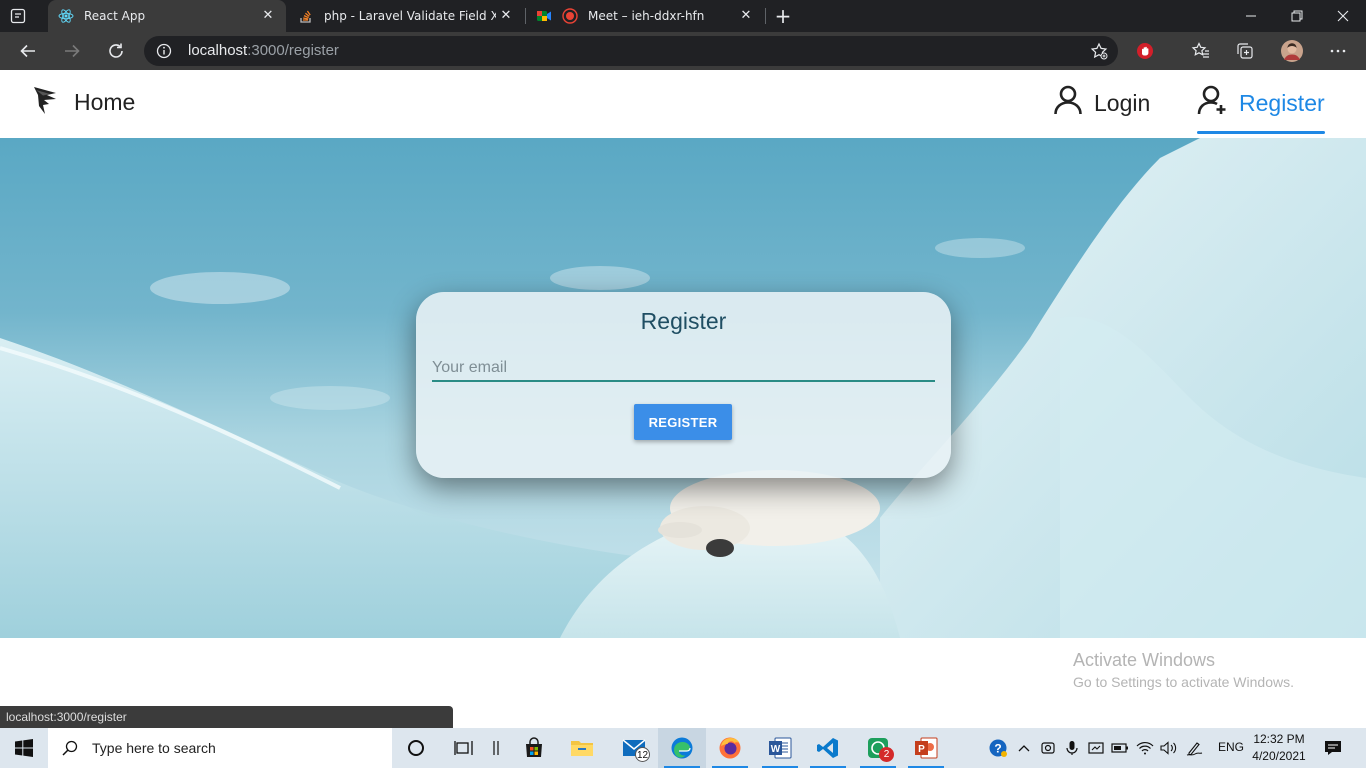 Image resolution: width=1366 pixels, height=768 pixels. Describe the element at coordinates (164, 51) in the screenshot. I see `site-info-icon` at that location.